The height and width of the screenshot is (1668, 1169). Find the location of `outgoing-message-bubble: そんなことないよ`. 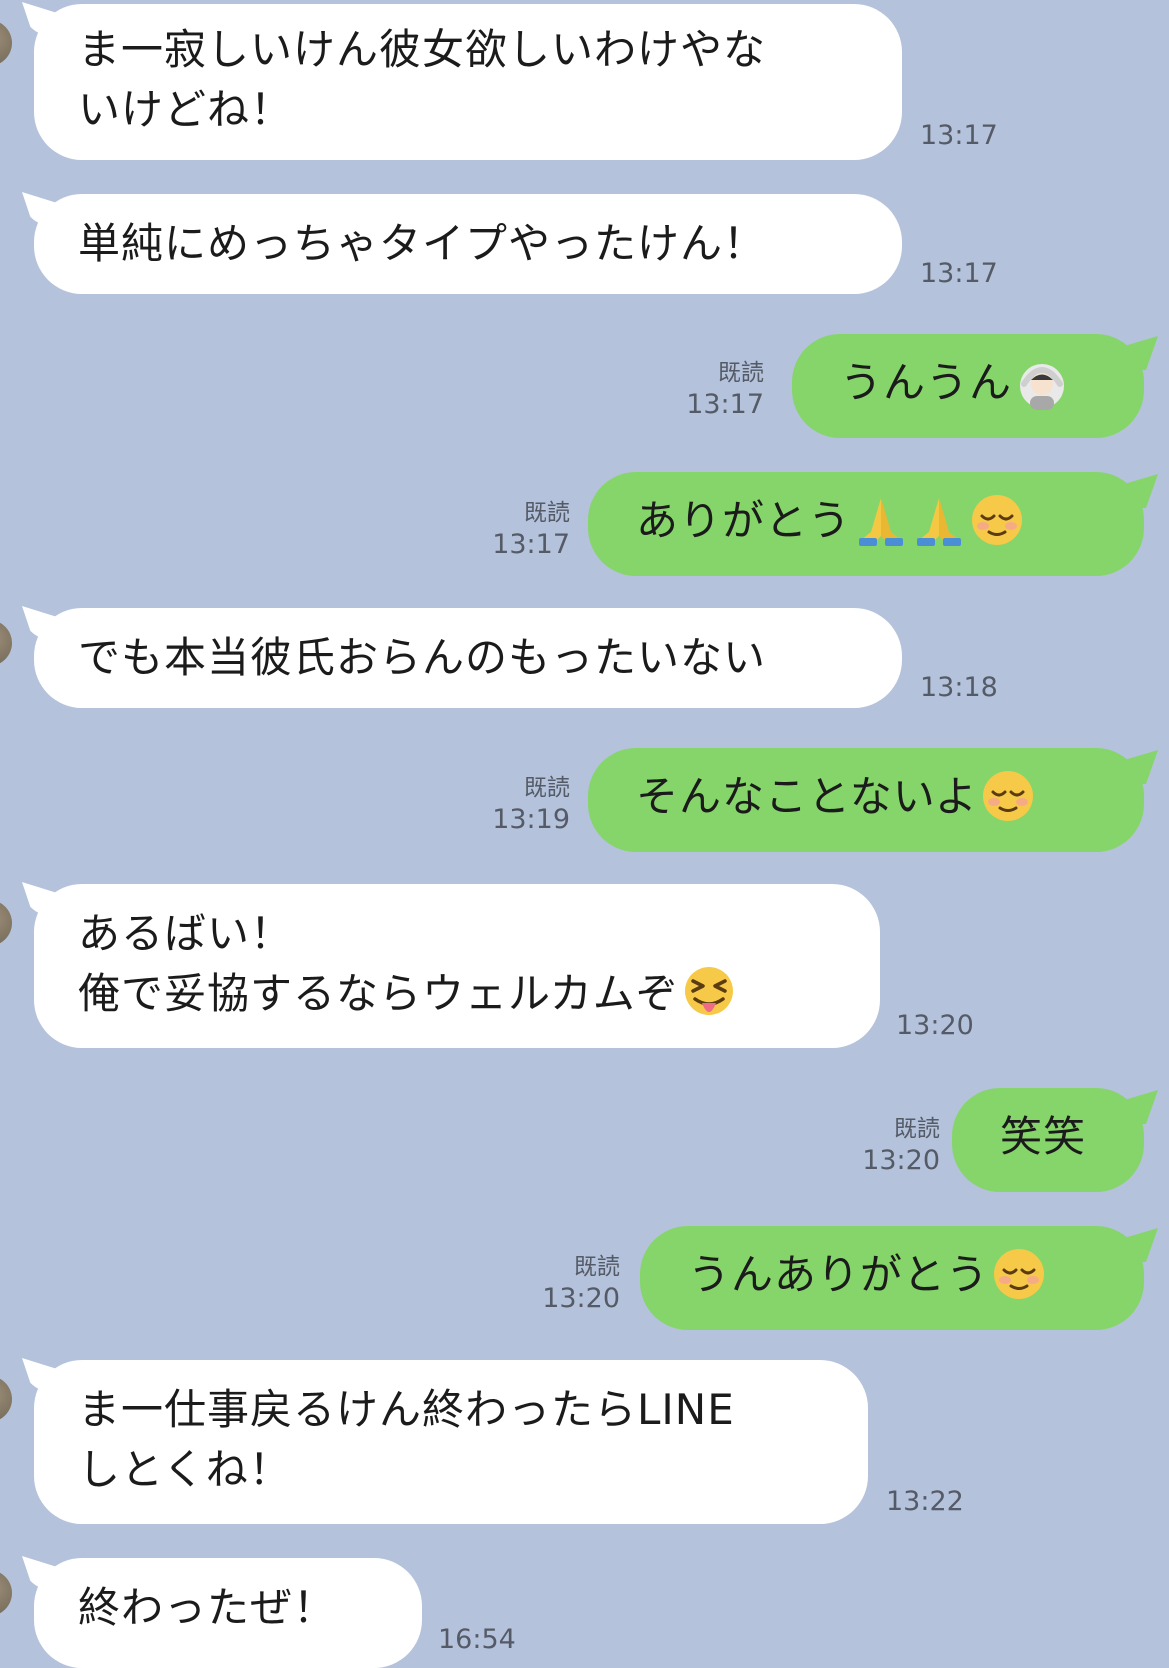

outgoing-message-bubble: そんなことないよ is located at coordinates (866, 800).